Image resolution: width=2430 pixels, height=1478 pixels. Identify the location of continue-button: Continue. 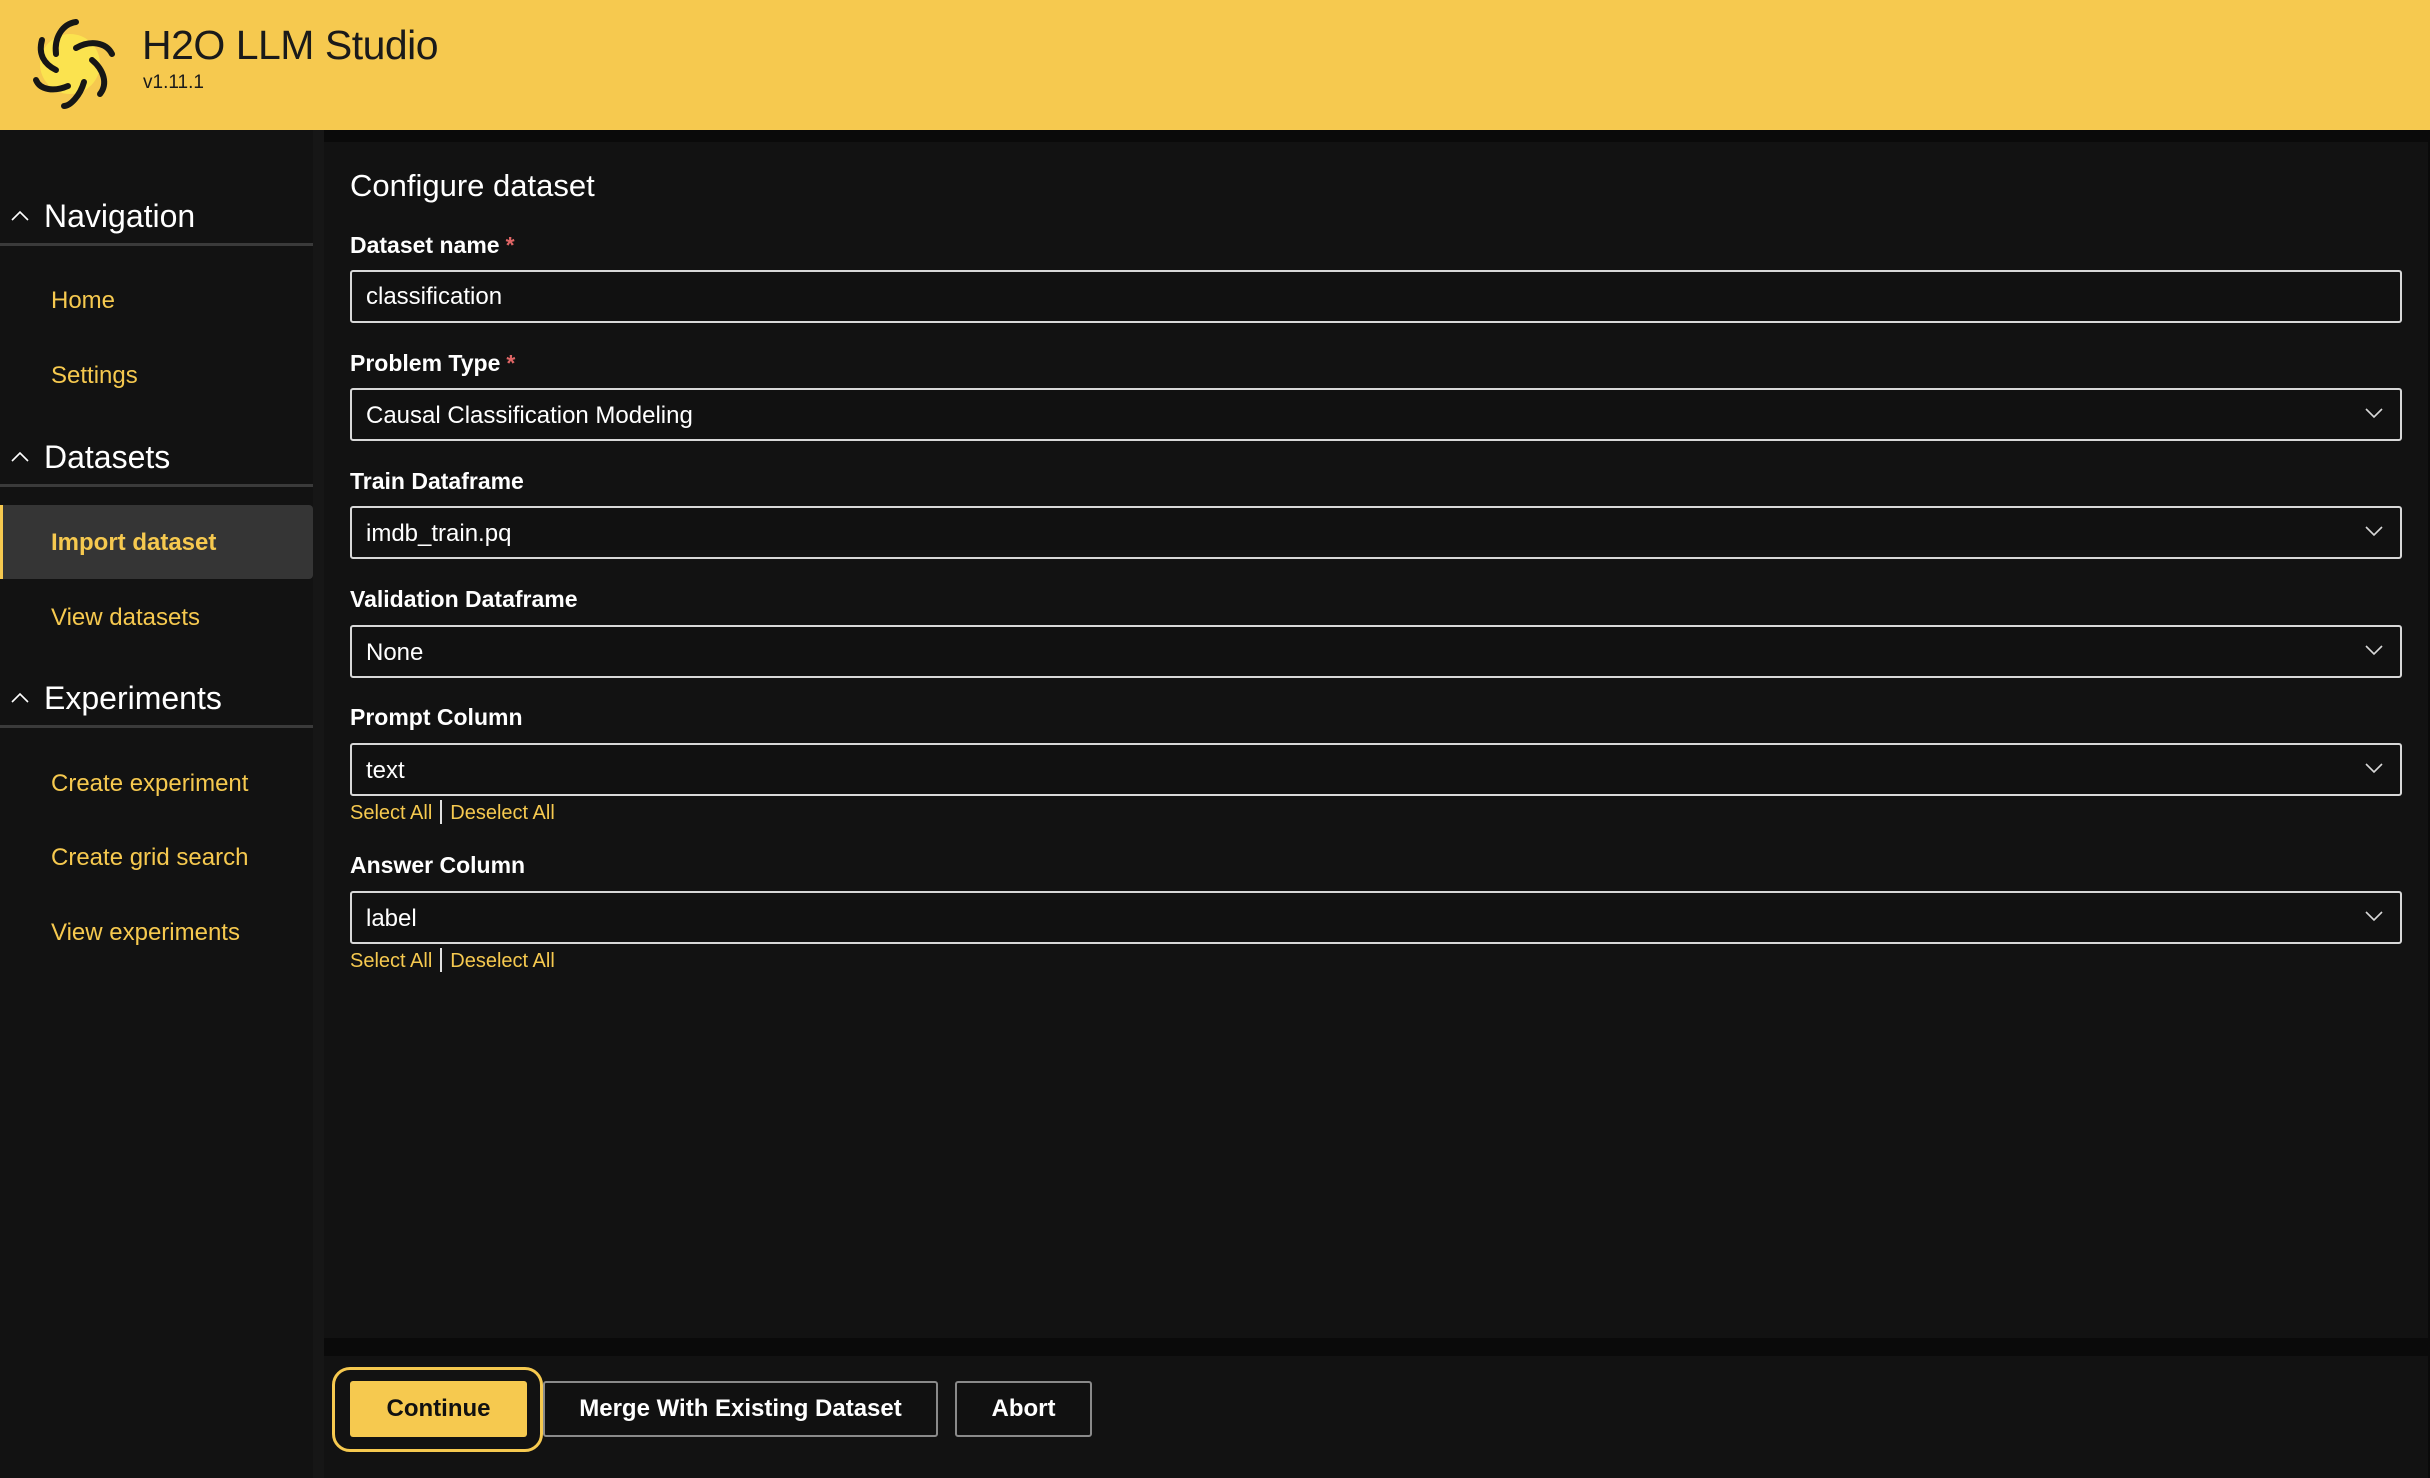
(438, 1409).